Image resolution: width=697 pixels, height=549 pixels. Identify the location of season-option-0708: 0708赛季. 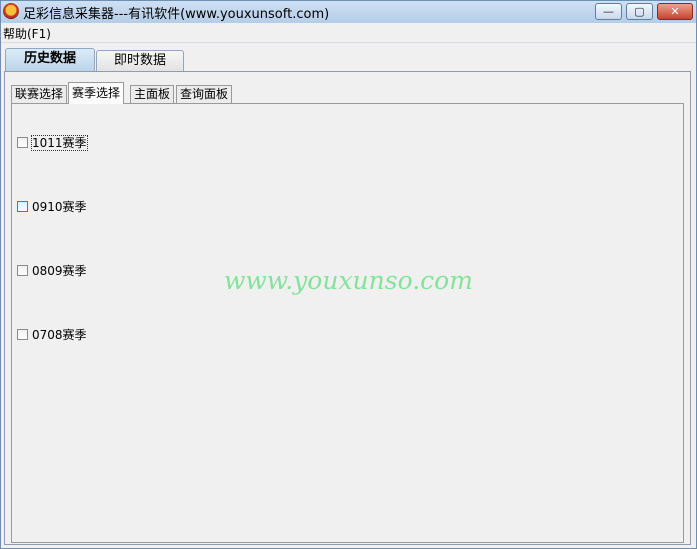
(52, 334).